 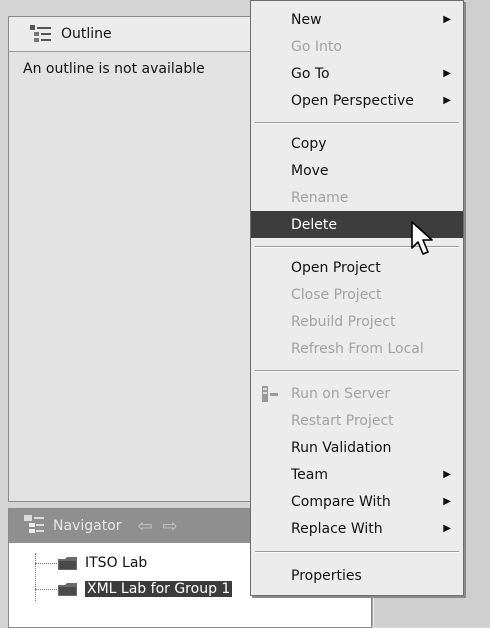 I want to click on outline-icon, so click(x=41, y=34).